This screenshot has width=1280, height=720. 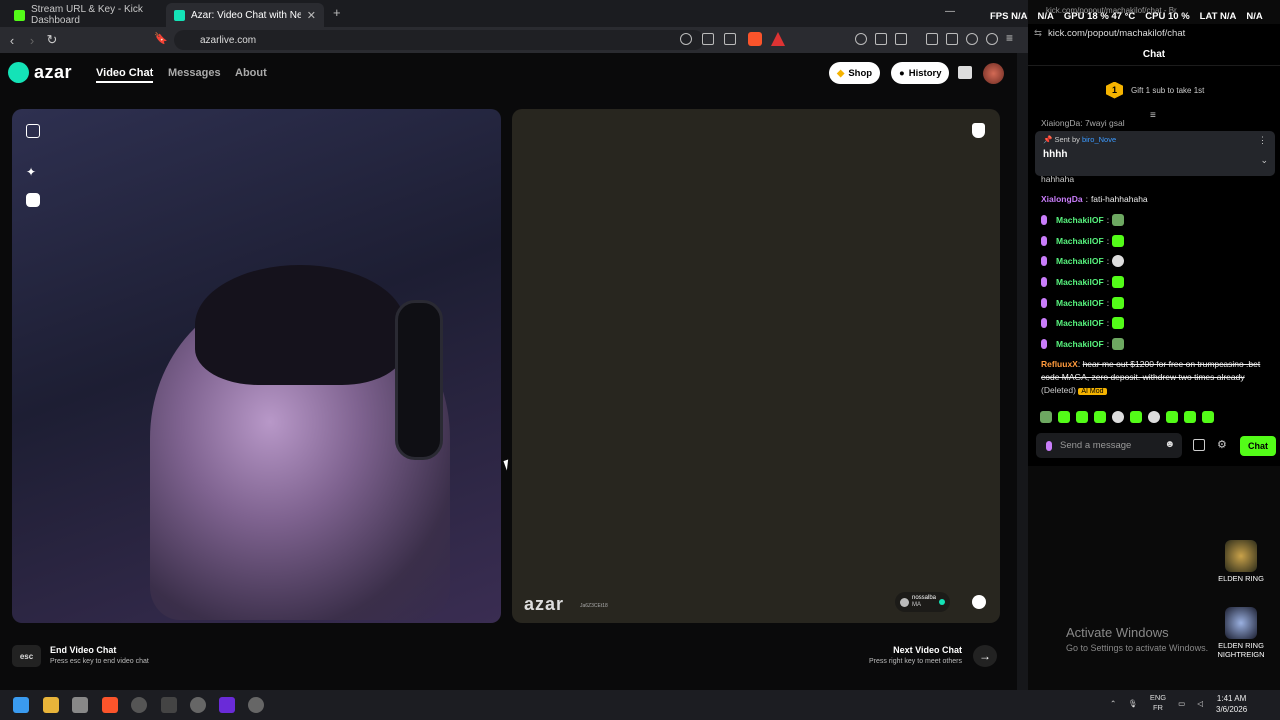 What do you see at coordinates (1055, 154) in the screenshot?
I see `pinned-text: hhhh` at bounding box center [1055, 154].